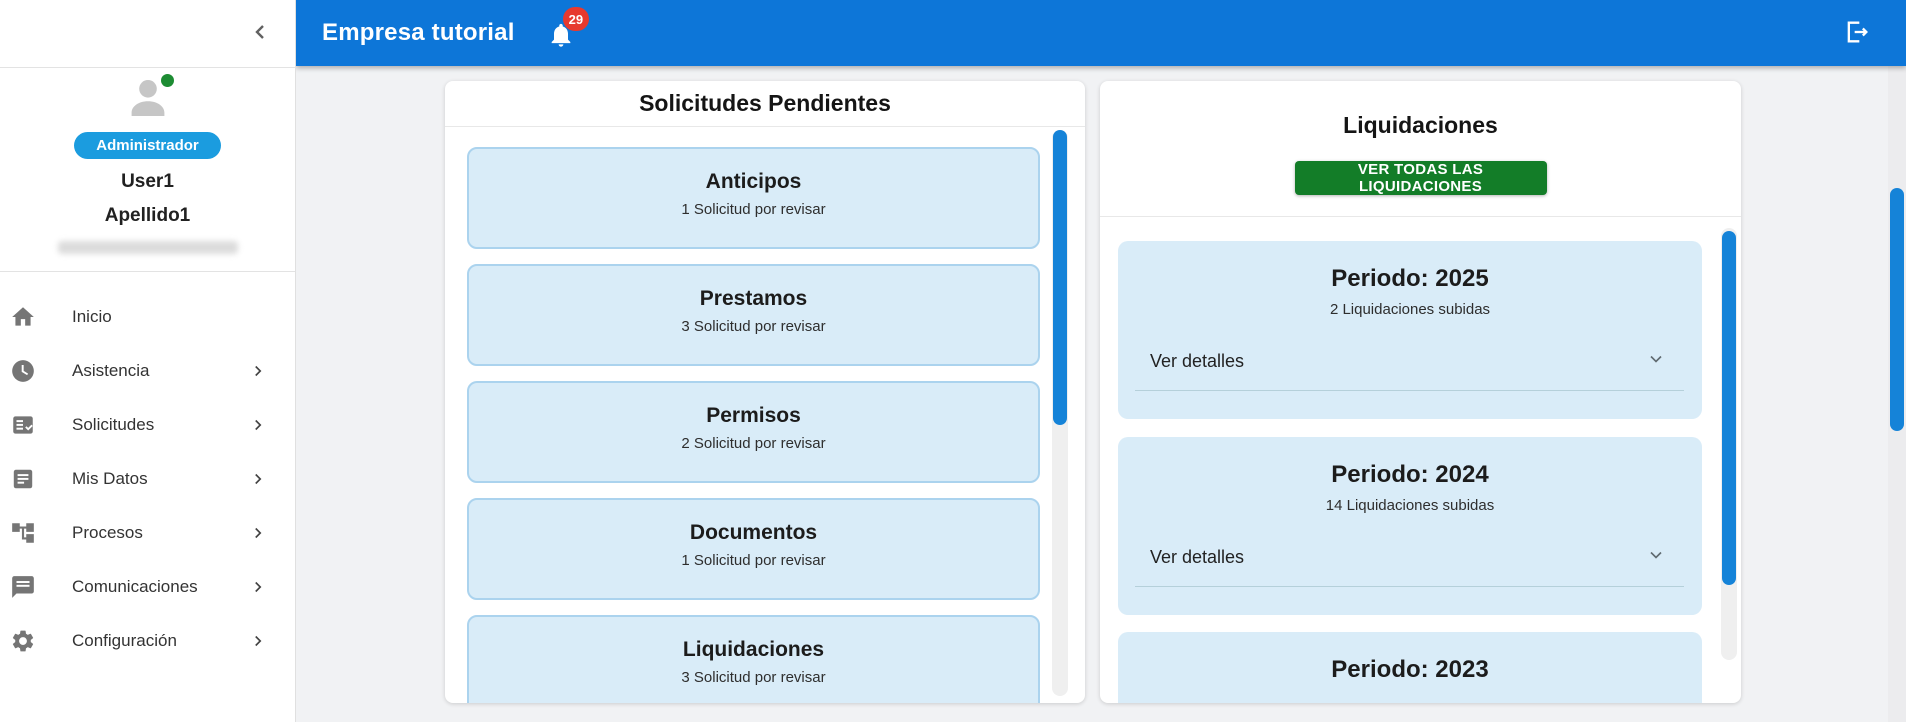 Image resolution: width=1906 pixels, height=722 pixels. Describe the element at coordinates (753, 315) in the screenshot. I see `pending-item-prestamos: Prestamos 3 Solicitud por revisar` at that location.